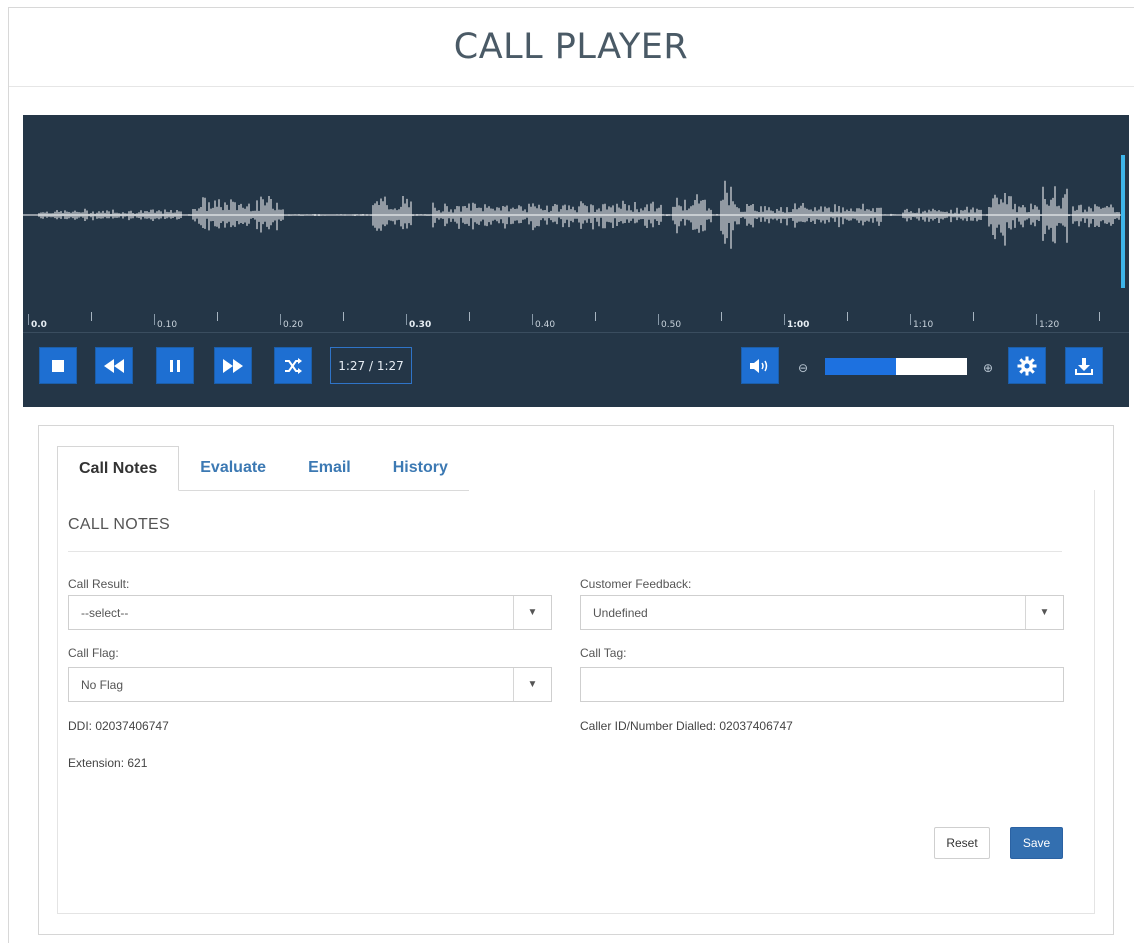 The width and height of the screenshot is (1134, 943). What do you see at coordinates (371, 365) in the screenshot?
I see `time-display: 1:27 / 1:27` at bounding box center [371, 365].